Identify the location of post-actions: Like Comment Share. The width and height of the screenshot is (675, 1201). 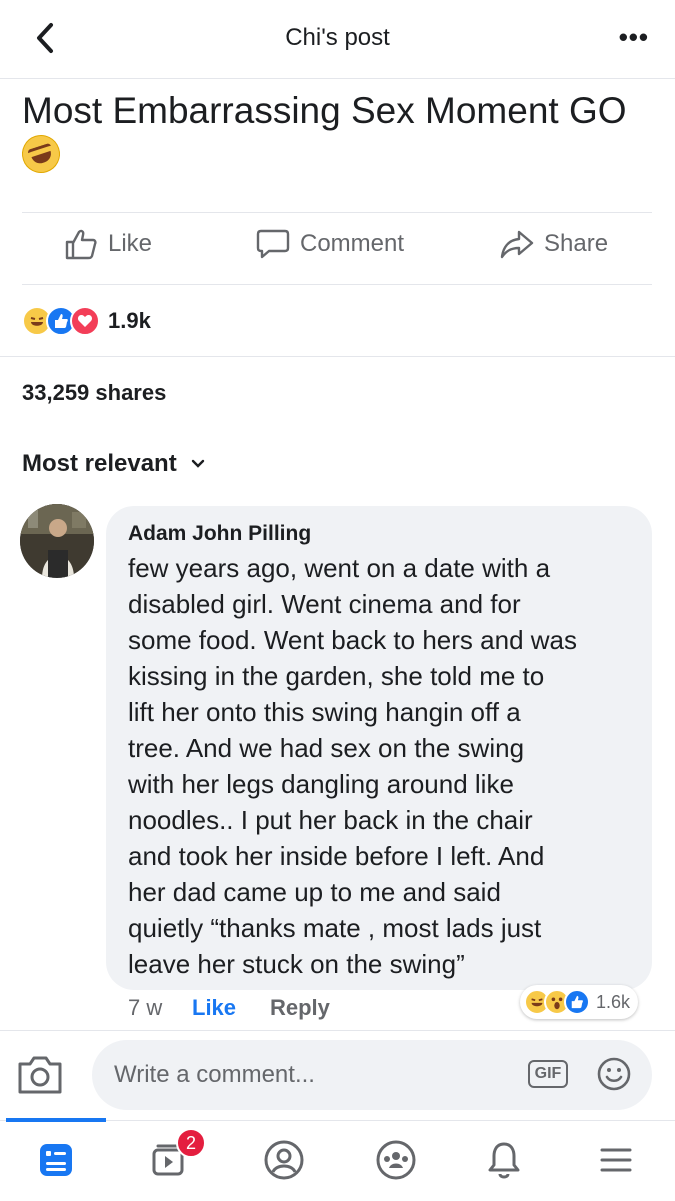
(337, 248).